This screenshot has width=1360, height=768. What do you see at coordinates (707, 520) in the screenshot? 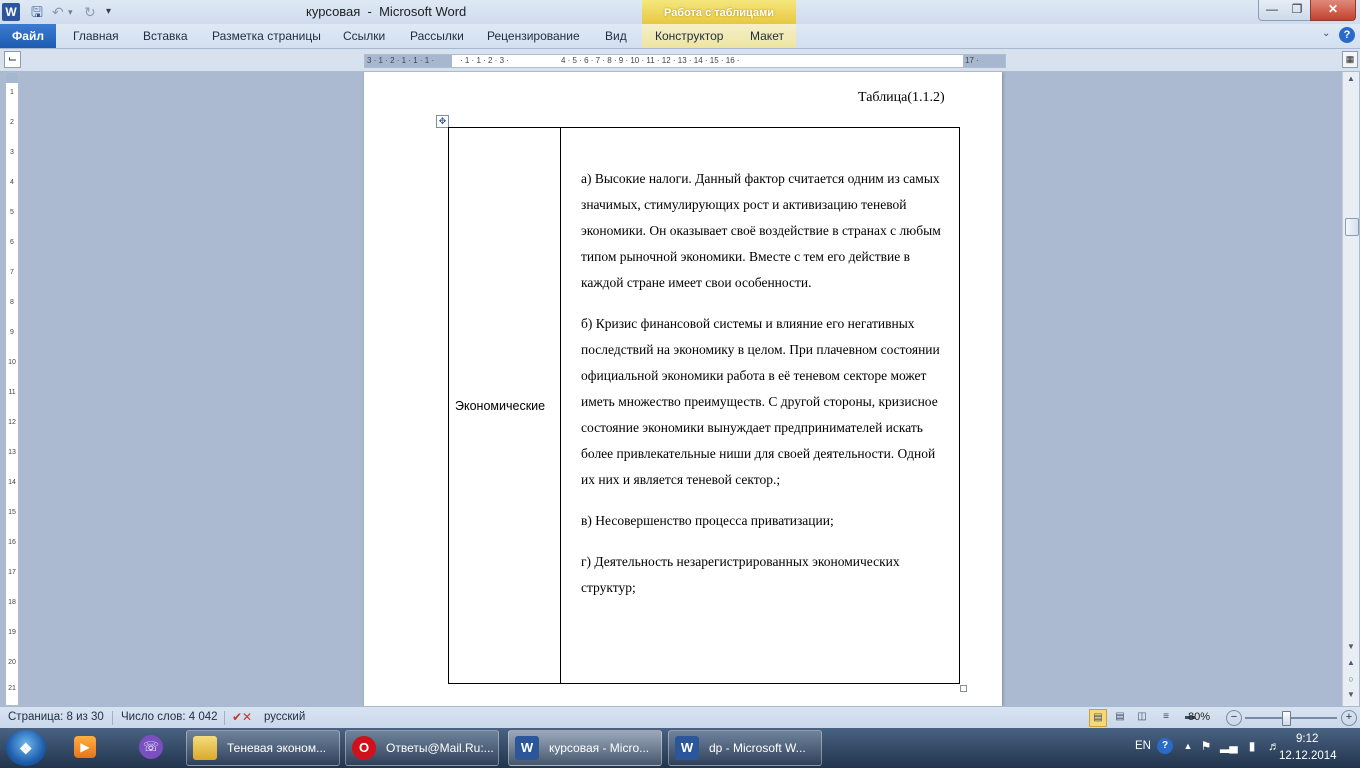
I see `factor-paragraph-c: в) Несовершенство процесса приватизации;` at bounding box center [707, 520].